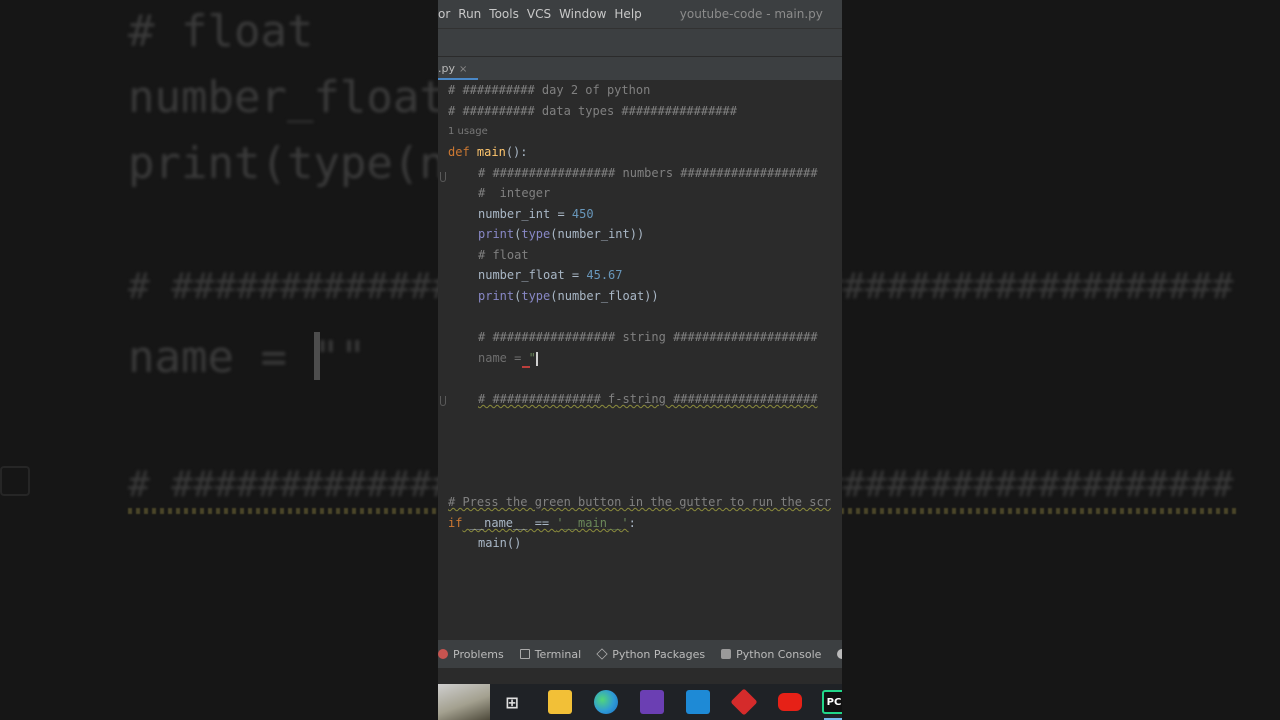 The width and height of the screenshot is (1280, 720). Describe the element at coordinates (504, 14) in the screenshot. I see `menu-item-tools: Tools` at that location.